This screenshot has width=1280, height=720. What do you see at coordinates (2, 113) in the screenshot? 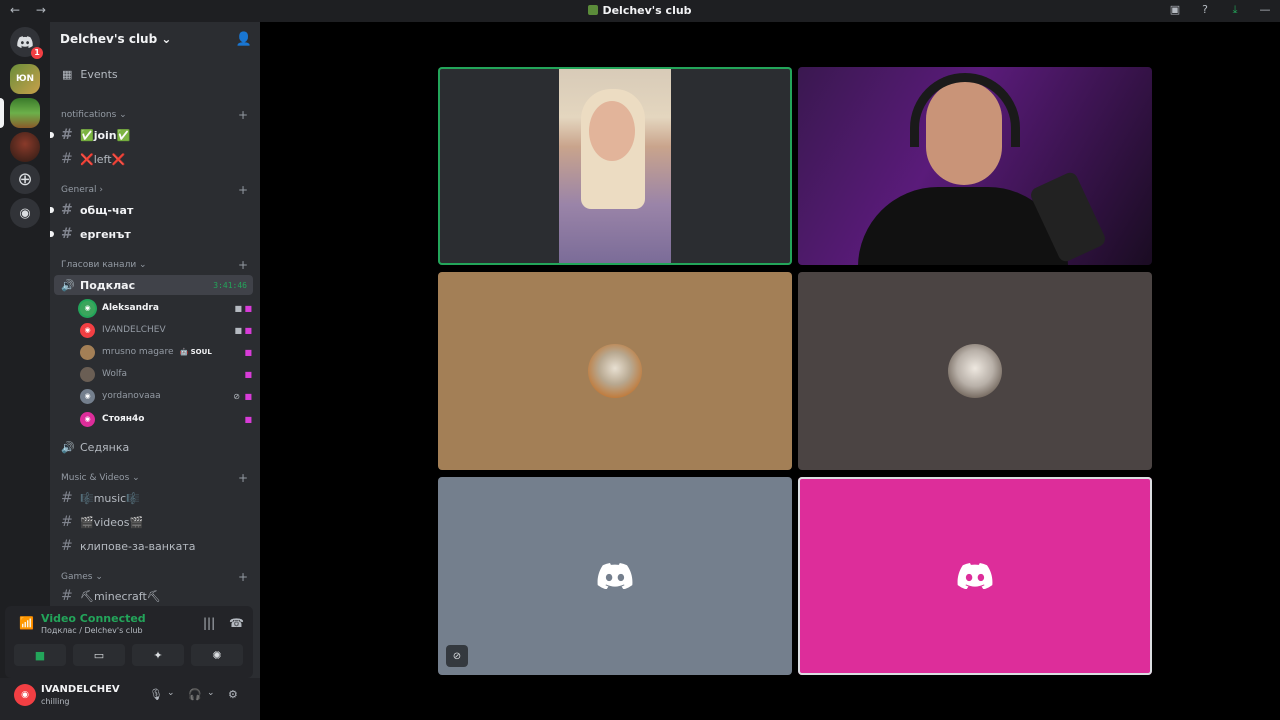
I see `selected-server-pill` at bounding box center [2, 113].